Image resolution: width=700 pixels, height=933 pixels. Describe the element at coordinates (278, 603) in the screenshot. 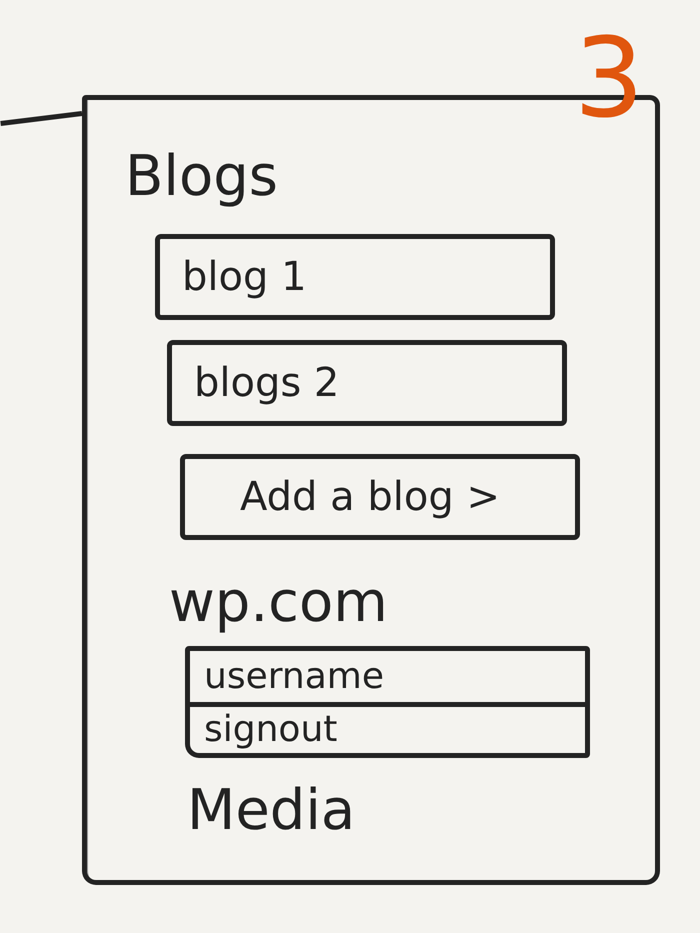

I see `section-title: wp.com` at that location.